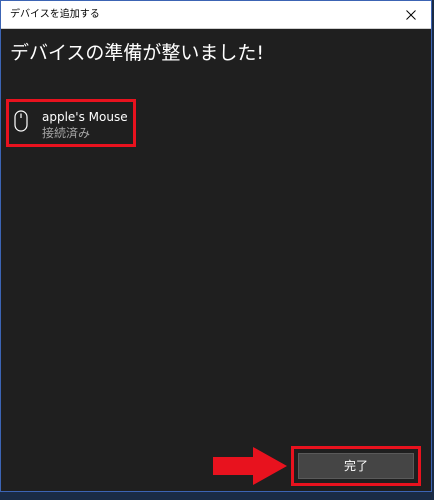  I want to click on device-name: apple's Mouse, so click(85, 117).